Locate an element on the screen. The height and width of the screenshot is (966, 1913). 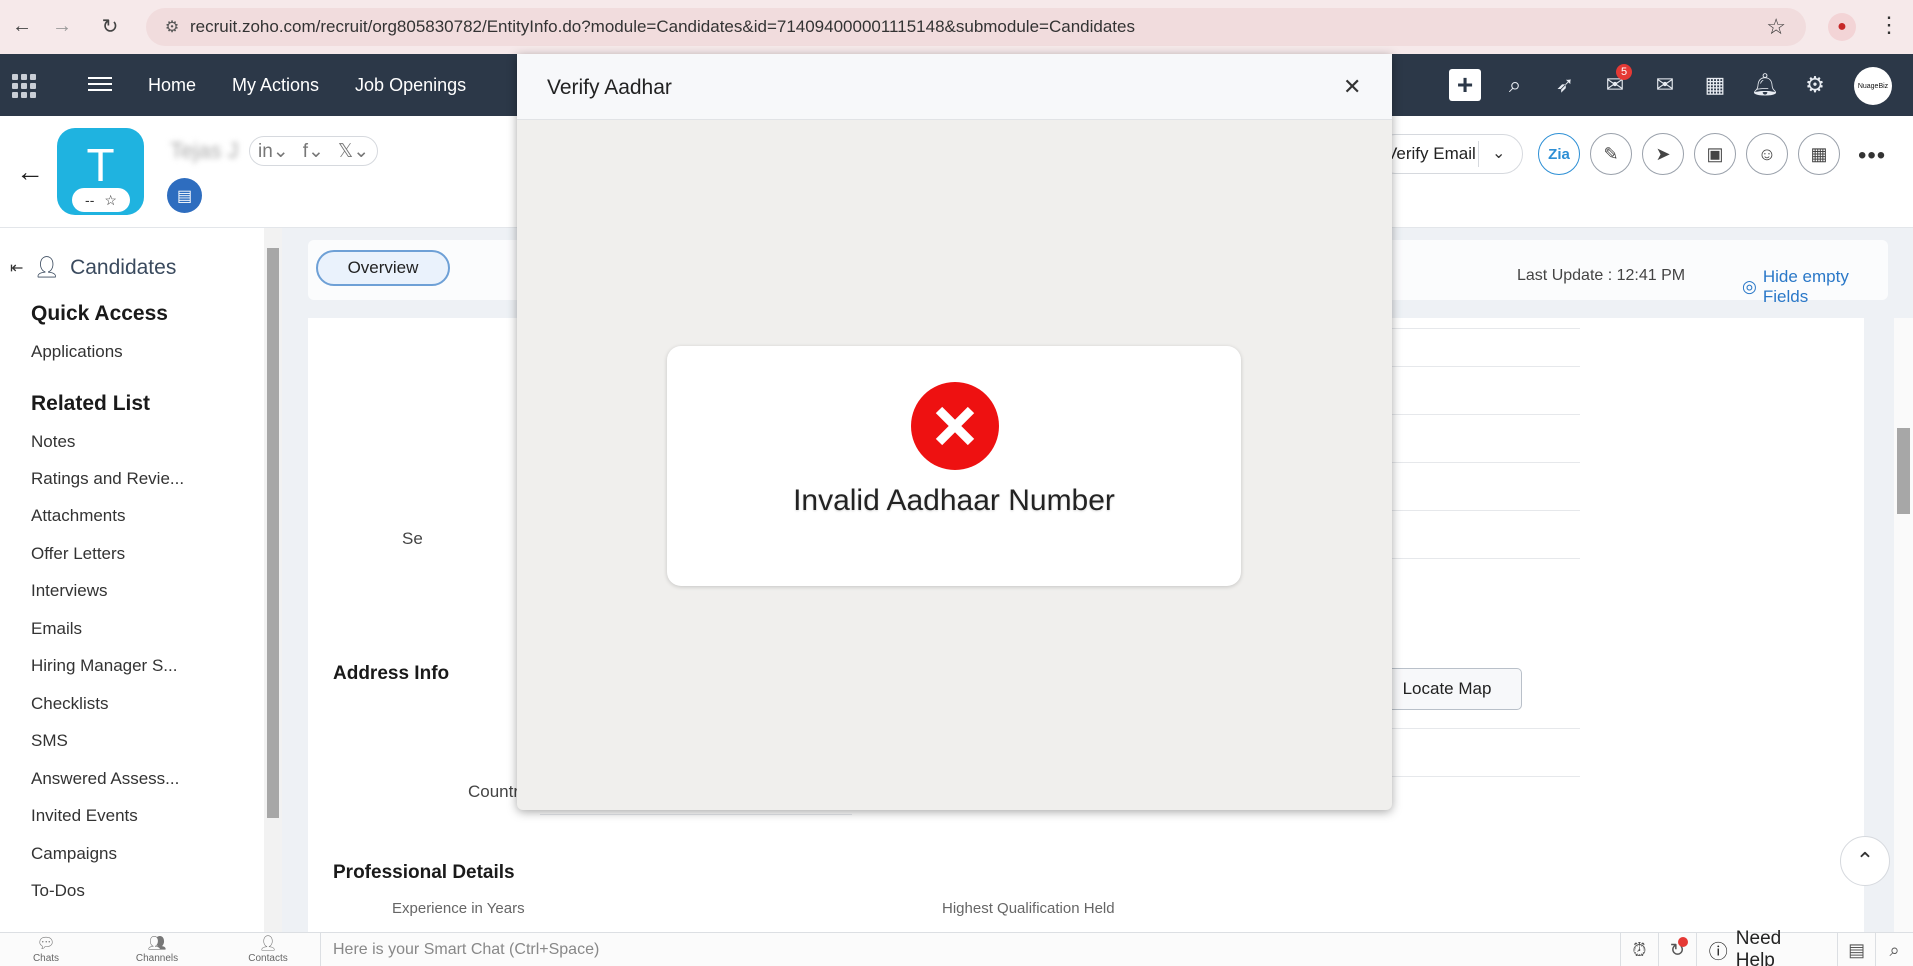
reload-icon: ↻ is located at coordinates (110, 26).